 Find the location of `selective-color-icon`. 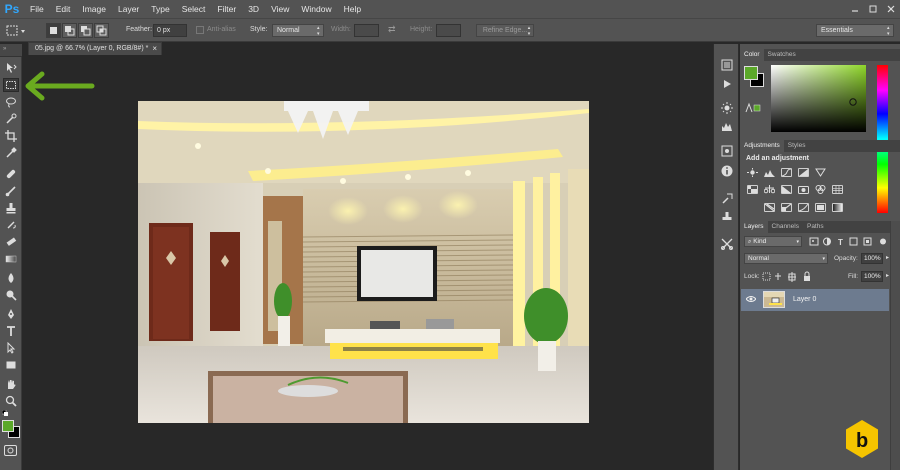

selective-color-icon is located at coordinates (820, 207).